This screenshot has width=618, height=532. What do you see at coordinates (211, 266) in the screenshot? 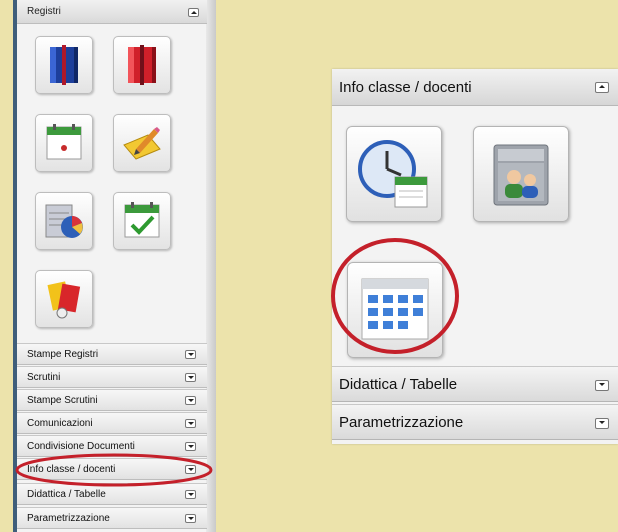
I see `panel-shadow` at bounding box center [211, 266].